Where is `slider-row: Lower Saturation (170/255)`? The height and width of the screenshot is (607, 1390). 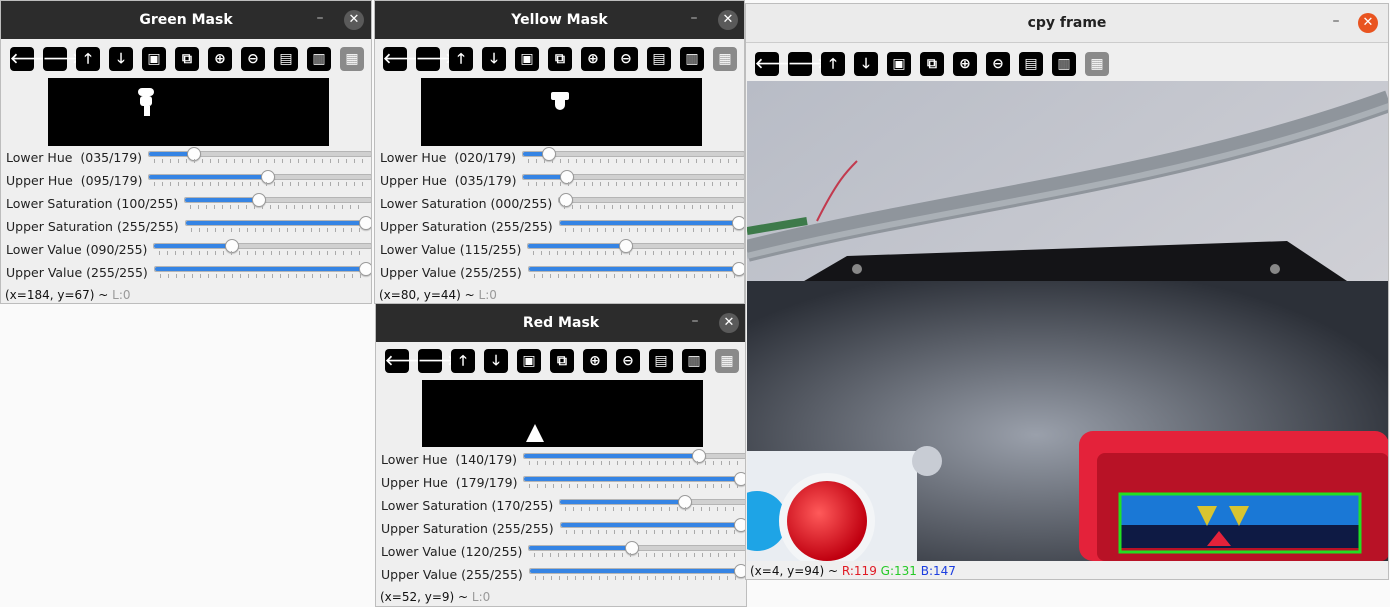 slider-row: Lower Saturation (170/255) is located at coordinates (561, 506).